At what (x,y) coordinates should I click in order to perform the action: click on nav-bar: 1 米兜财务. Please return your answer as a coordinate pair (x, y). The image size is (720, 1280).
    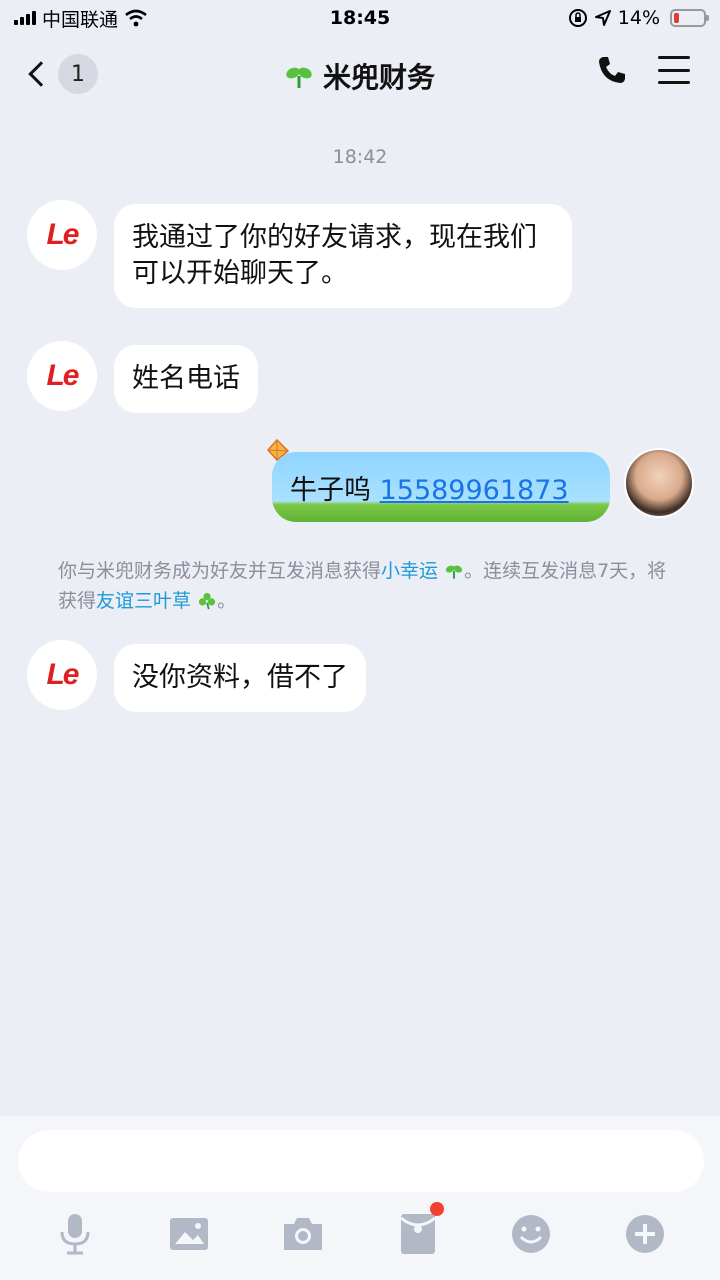
    Looking at the image, I should click on (360, 74).